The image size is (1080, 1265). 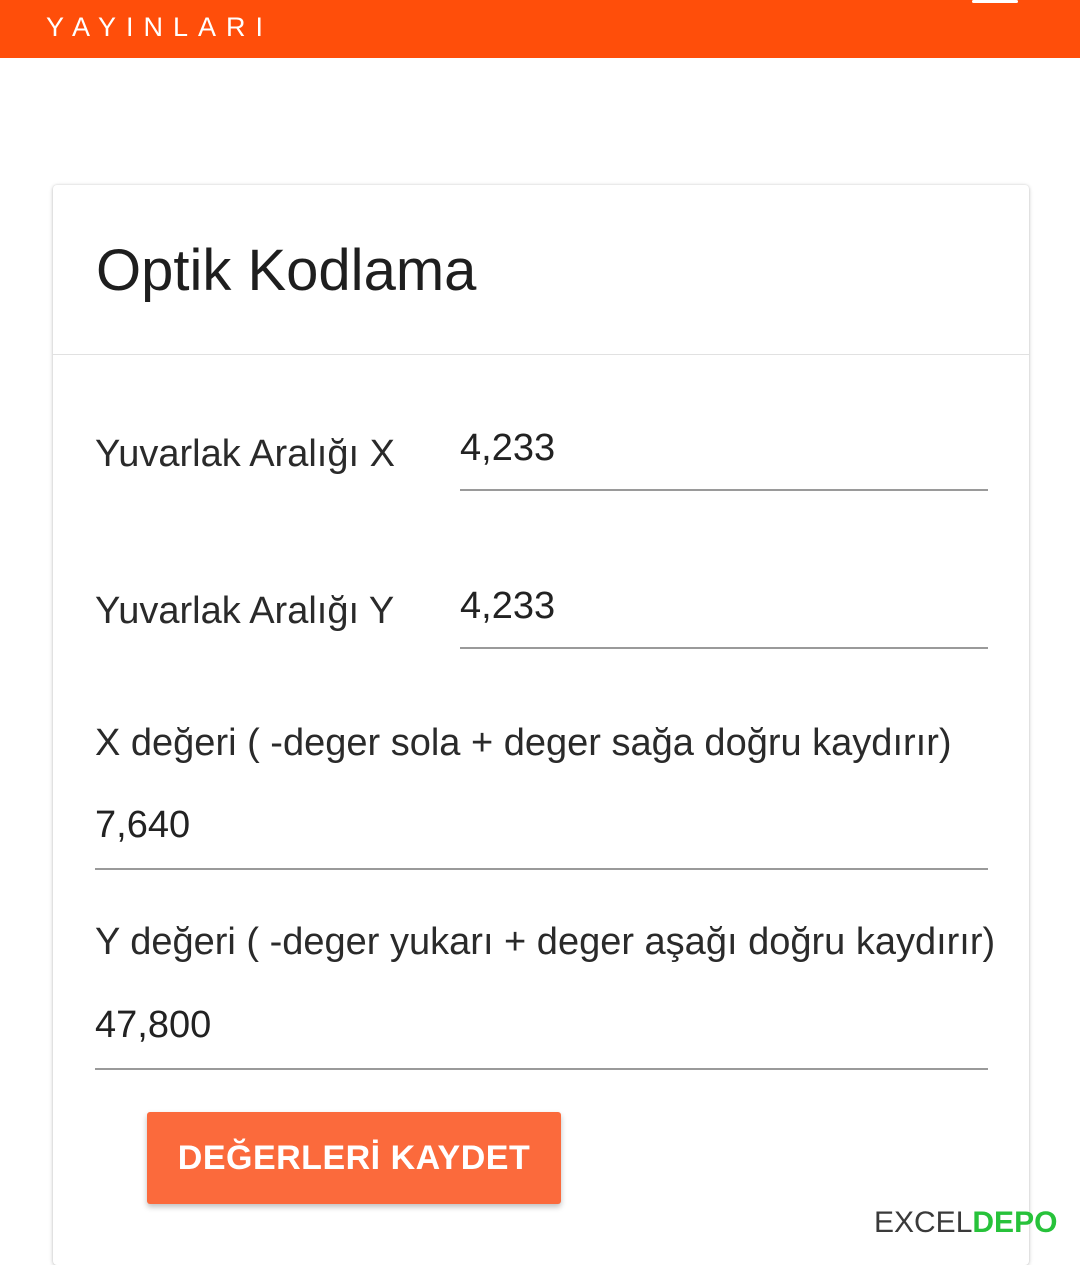 I want to click on spacing-y-label: Yuvarlak Aralığı Y, so click(x=245, y=611).